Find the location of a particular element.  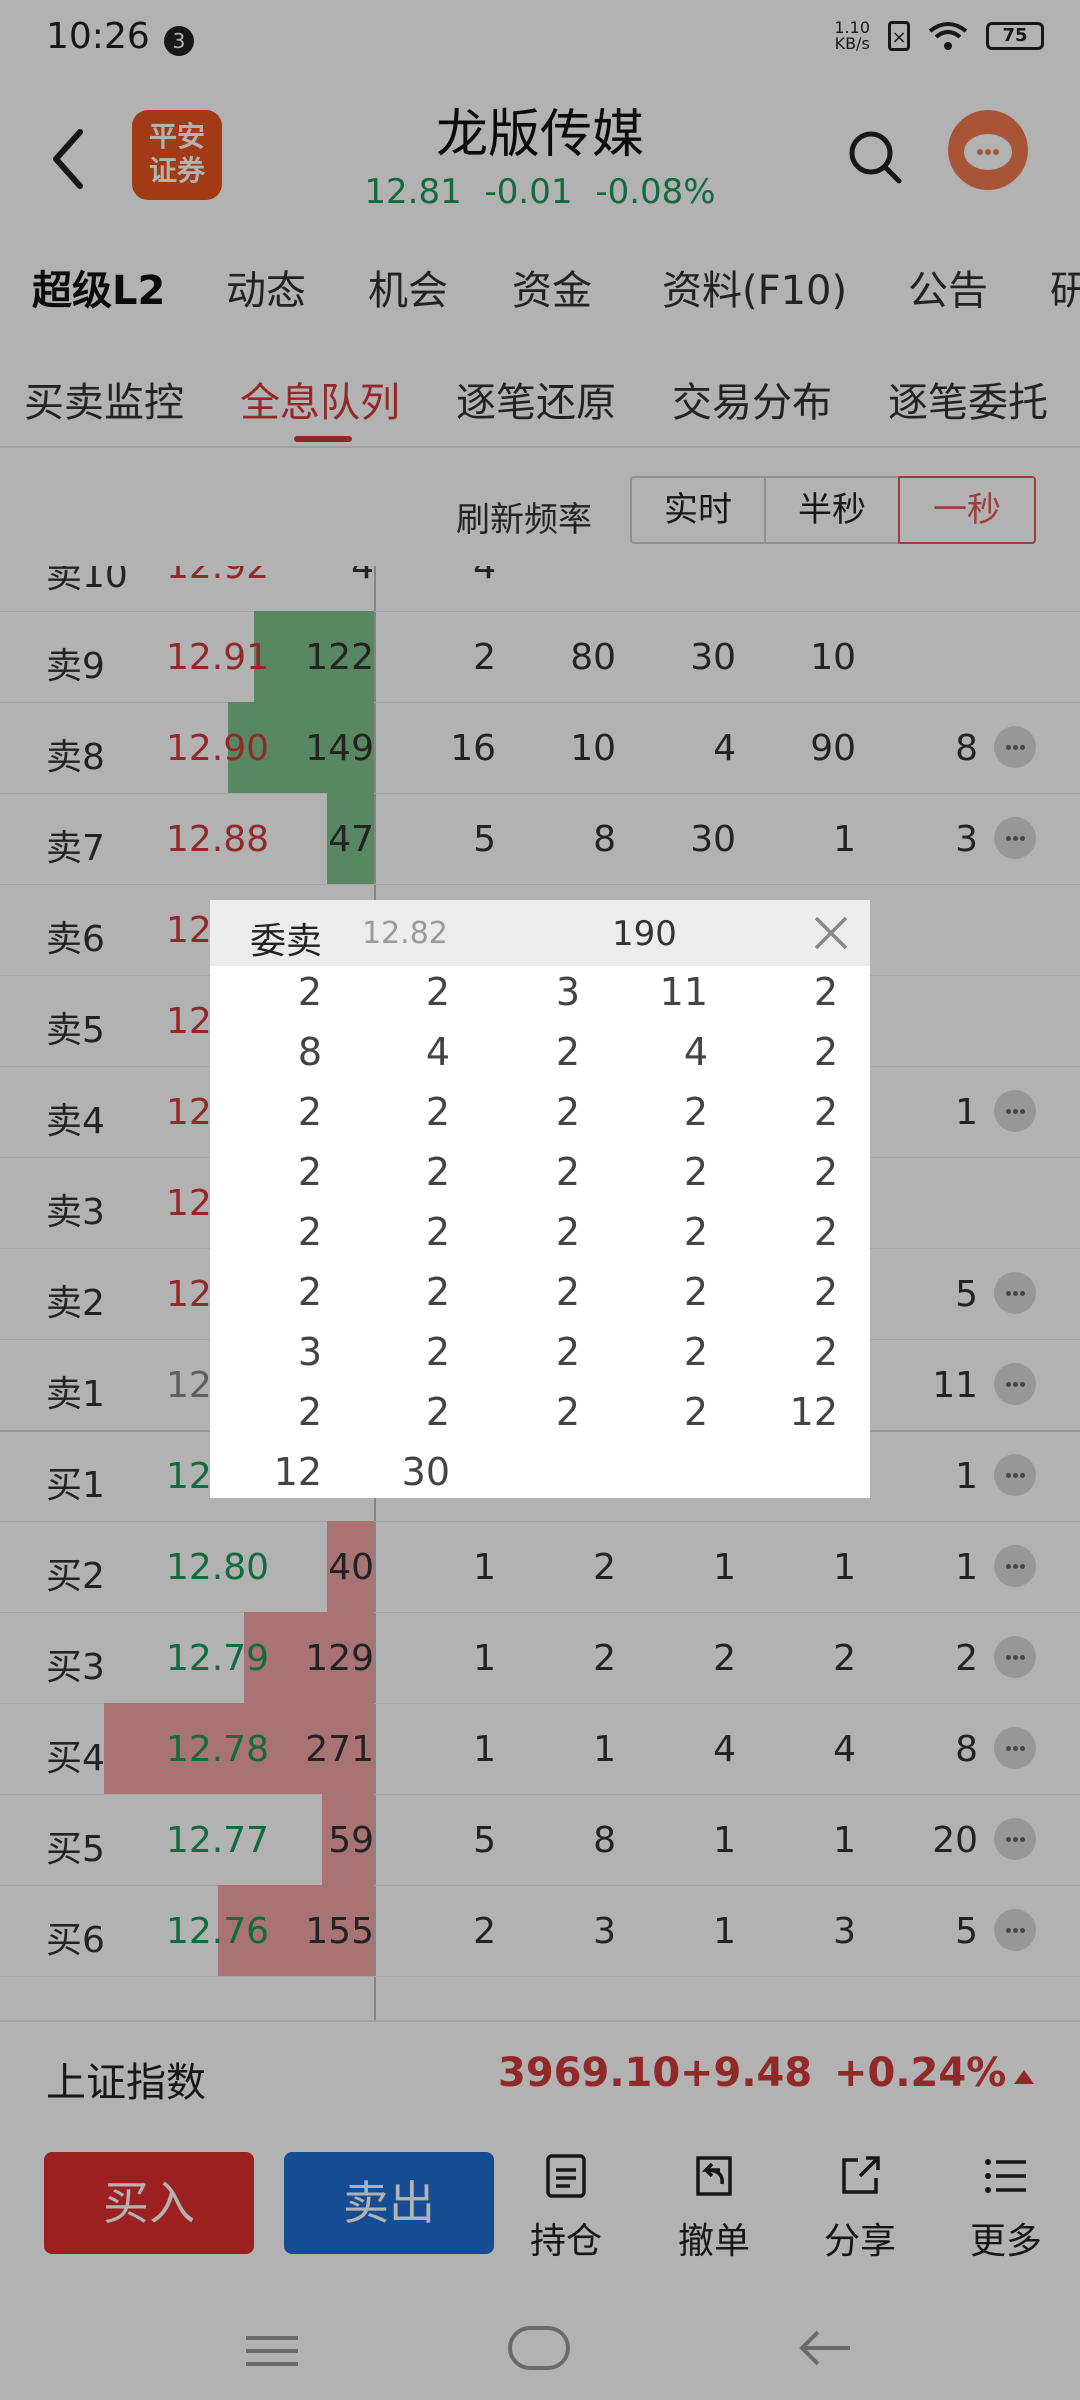

popup-row: 2 2 3 11 2 is located at coordinates (540, 996).